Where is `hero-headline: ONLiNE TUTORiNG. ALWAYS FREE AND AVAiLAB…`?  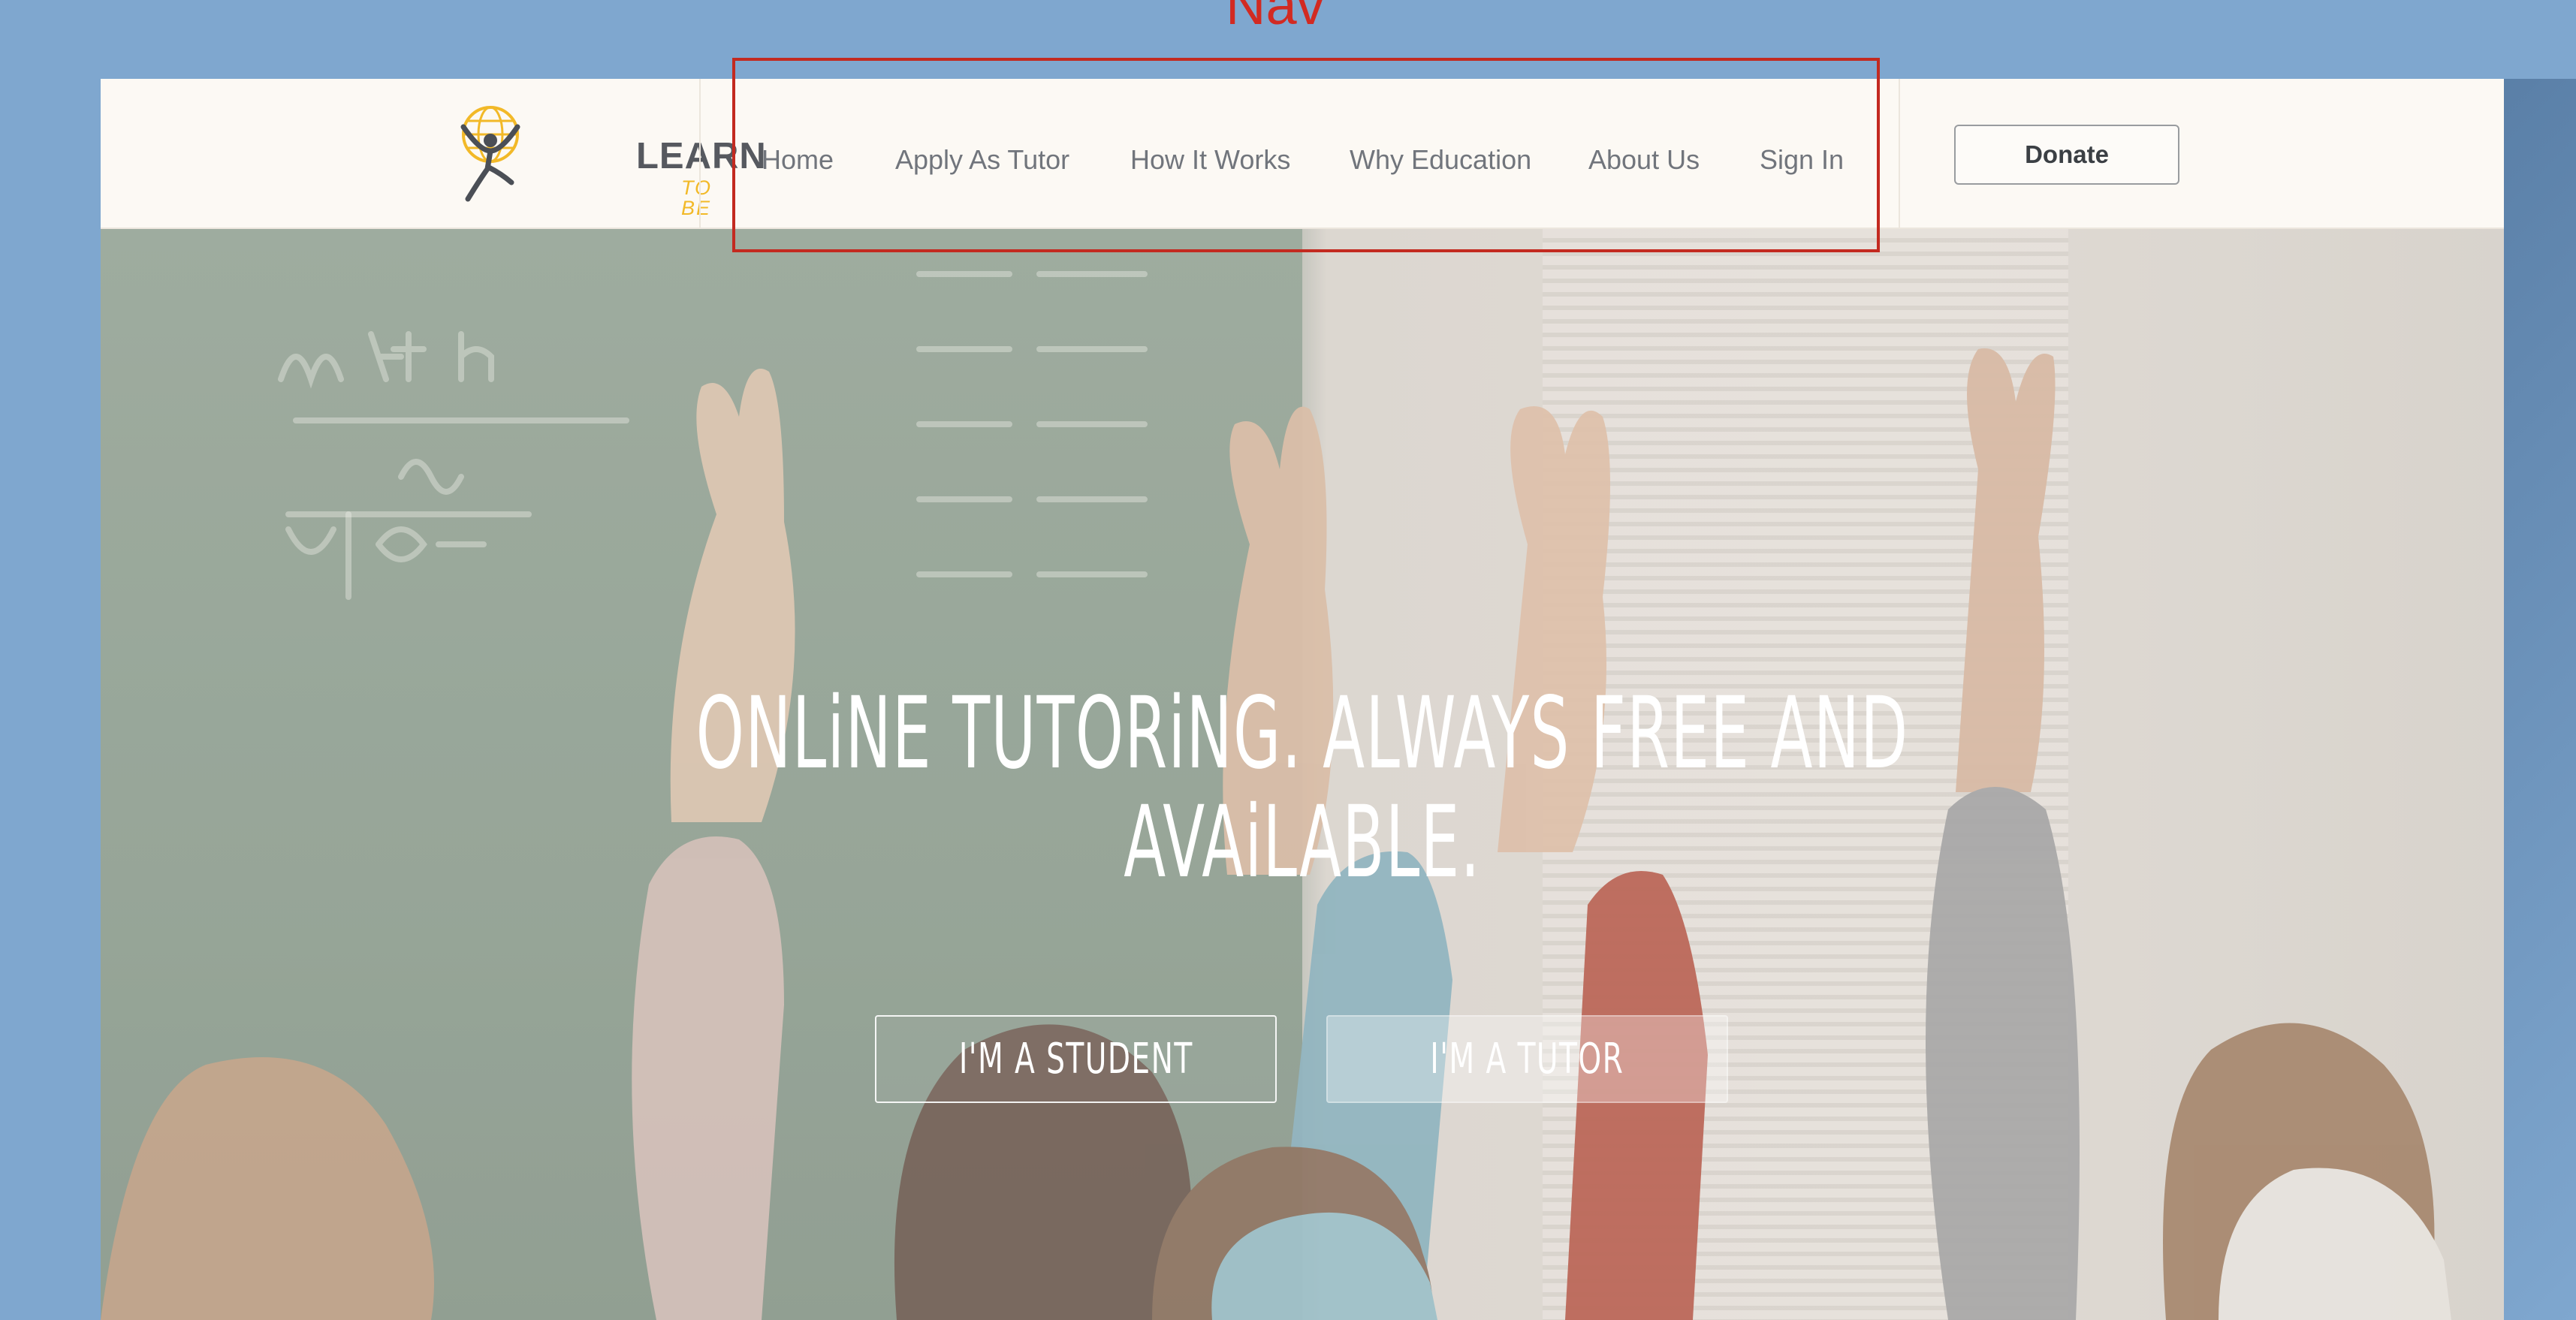 hero-headline: ONLiNE TUTORiNG. ALWAYS FREE AND AVAiLAB… is located at coordinates (1302, 788).